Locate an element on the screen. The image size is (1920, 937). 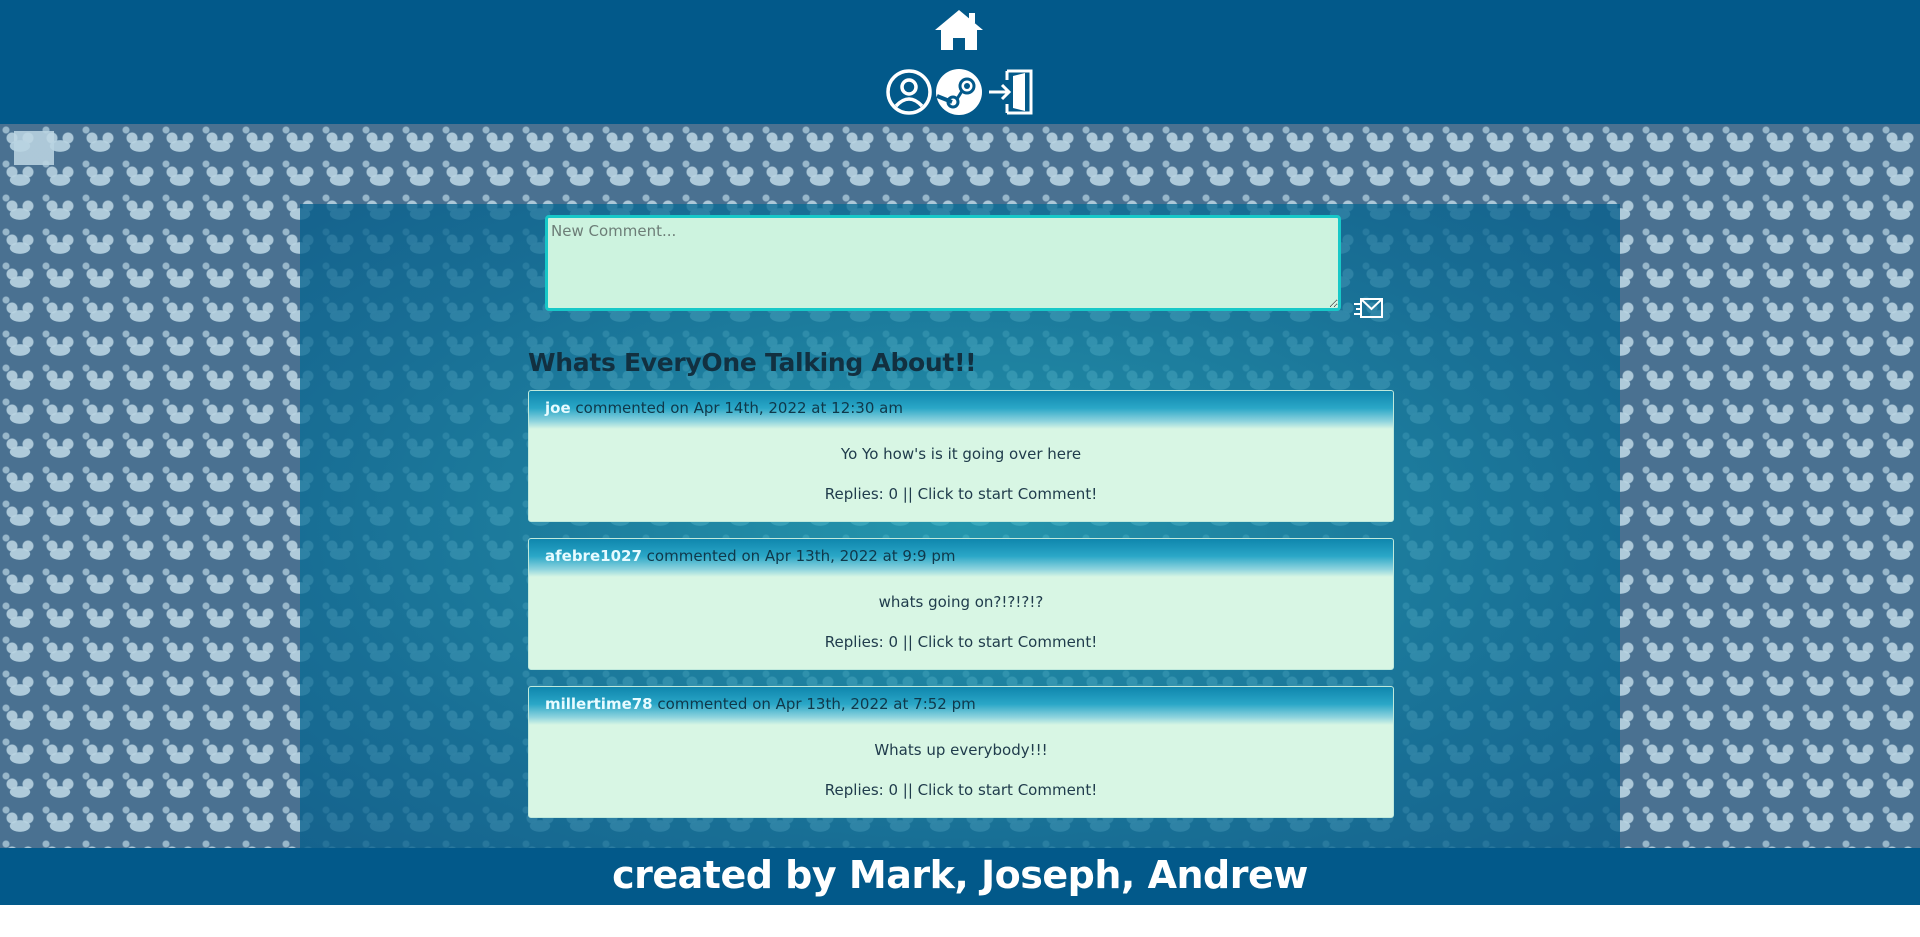
home-icon is located at coordinates (959, 30).